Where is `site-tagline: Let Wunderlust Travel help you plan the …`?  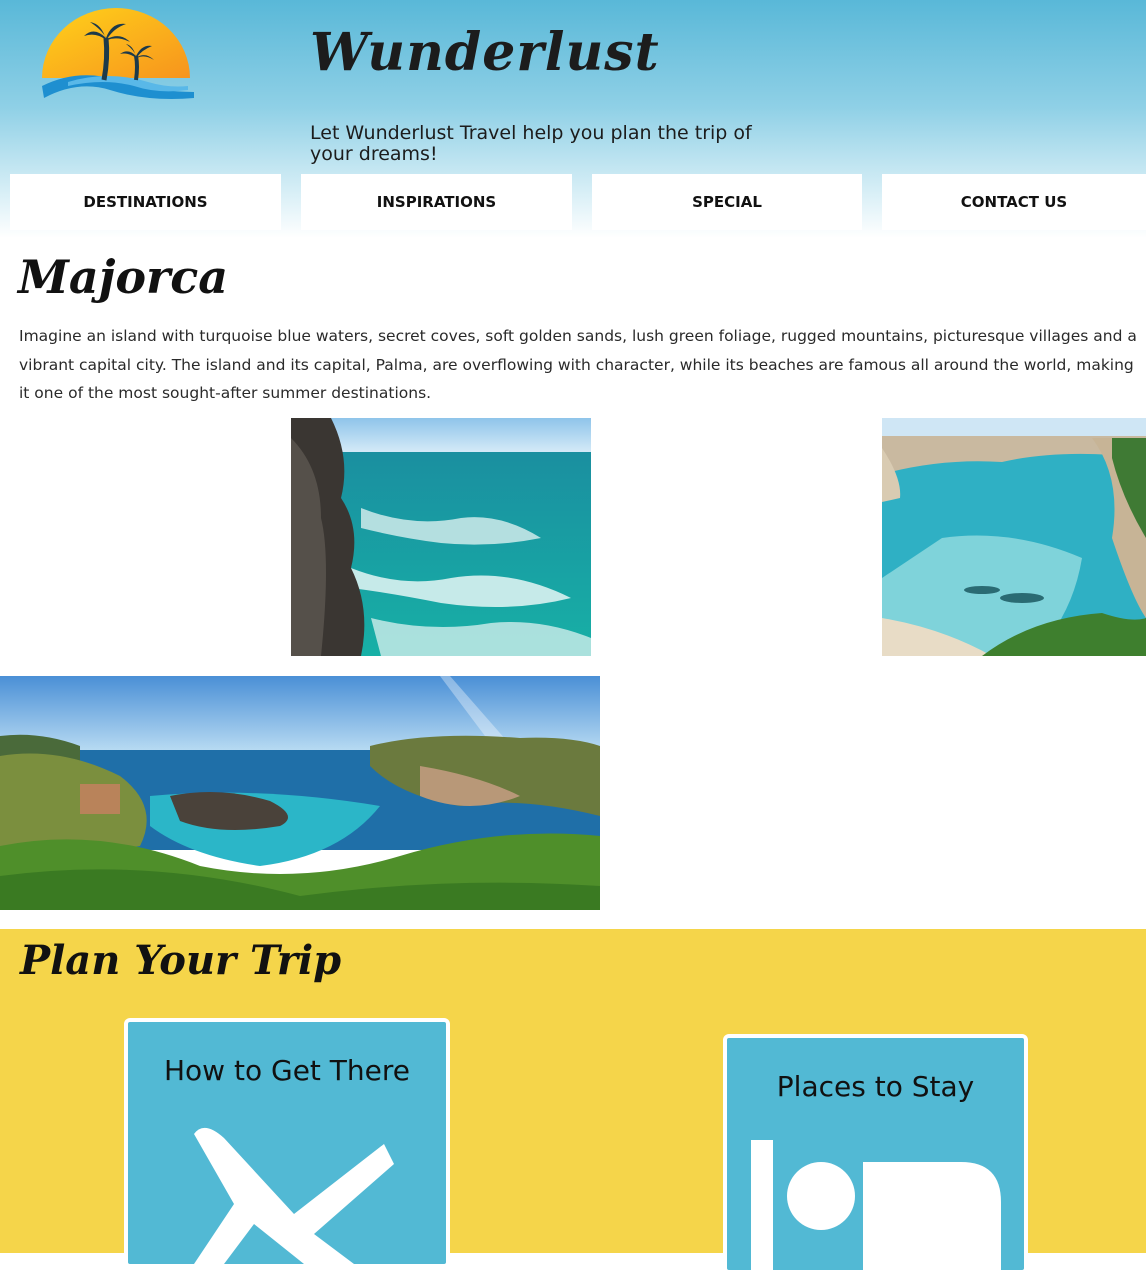
site-tagline: Let Wunderlust Travel help you plan the … is located at coordinates (531, 143).